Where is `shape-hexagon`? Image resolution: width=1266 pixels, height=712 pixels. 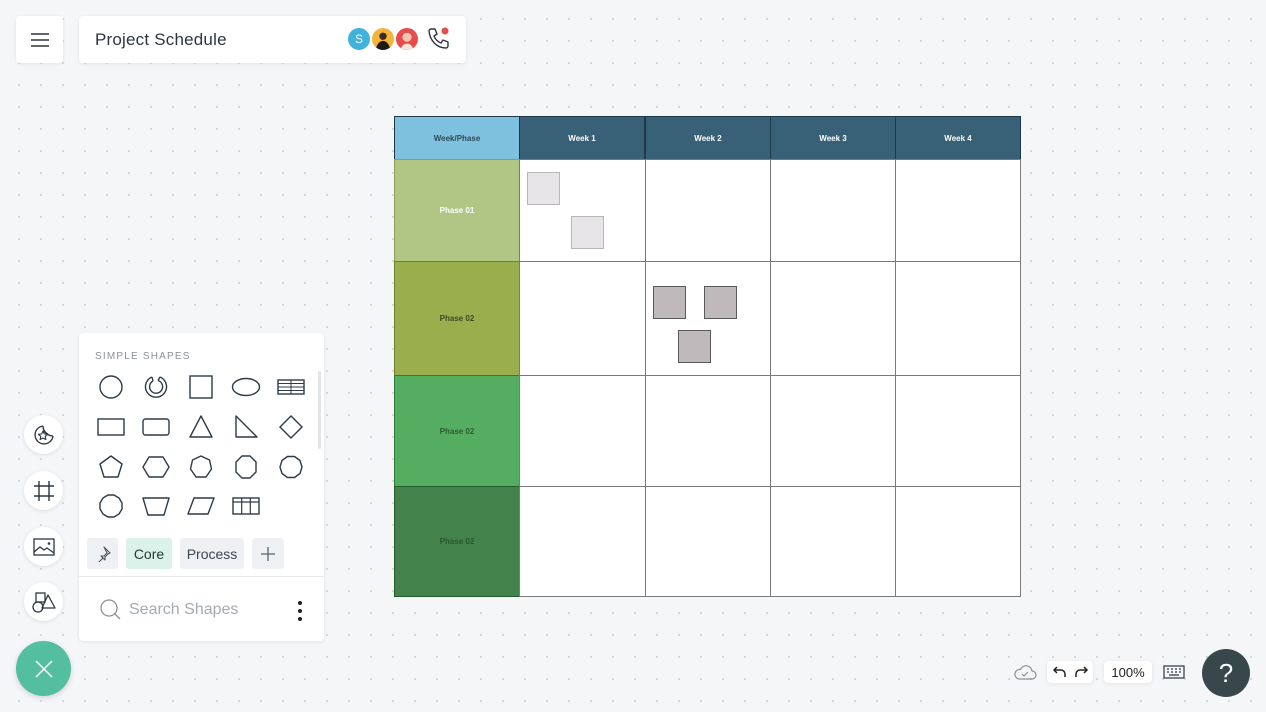 shape-hexagon is located at coordinates (156, 467).